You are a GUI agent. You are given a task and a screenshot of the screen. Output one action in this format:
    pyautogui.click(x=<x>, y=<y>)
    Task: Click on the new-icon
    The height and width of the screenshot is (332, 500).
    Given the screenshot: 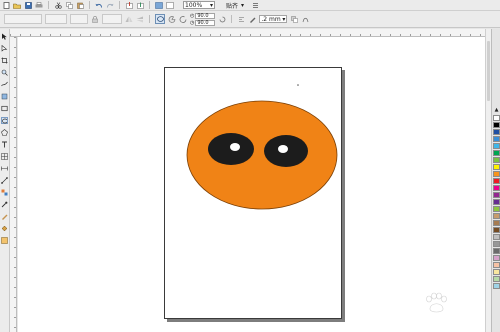 What is the action you would take?
    pyautogui.click(x=6, y=5)
    